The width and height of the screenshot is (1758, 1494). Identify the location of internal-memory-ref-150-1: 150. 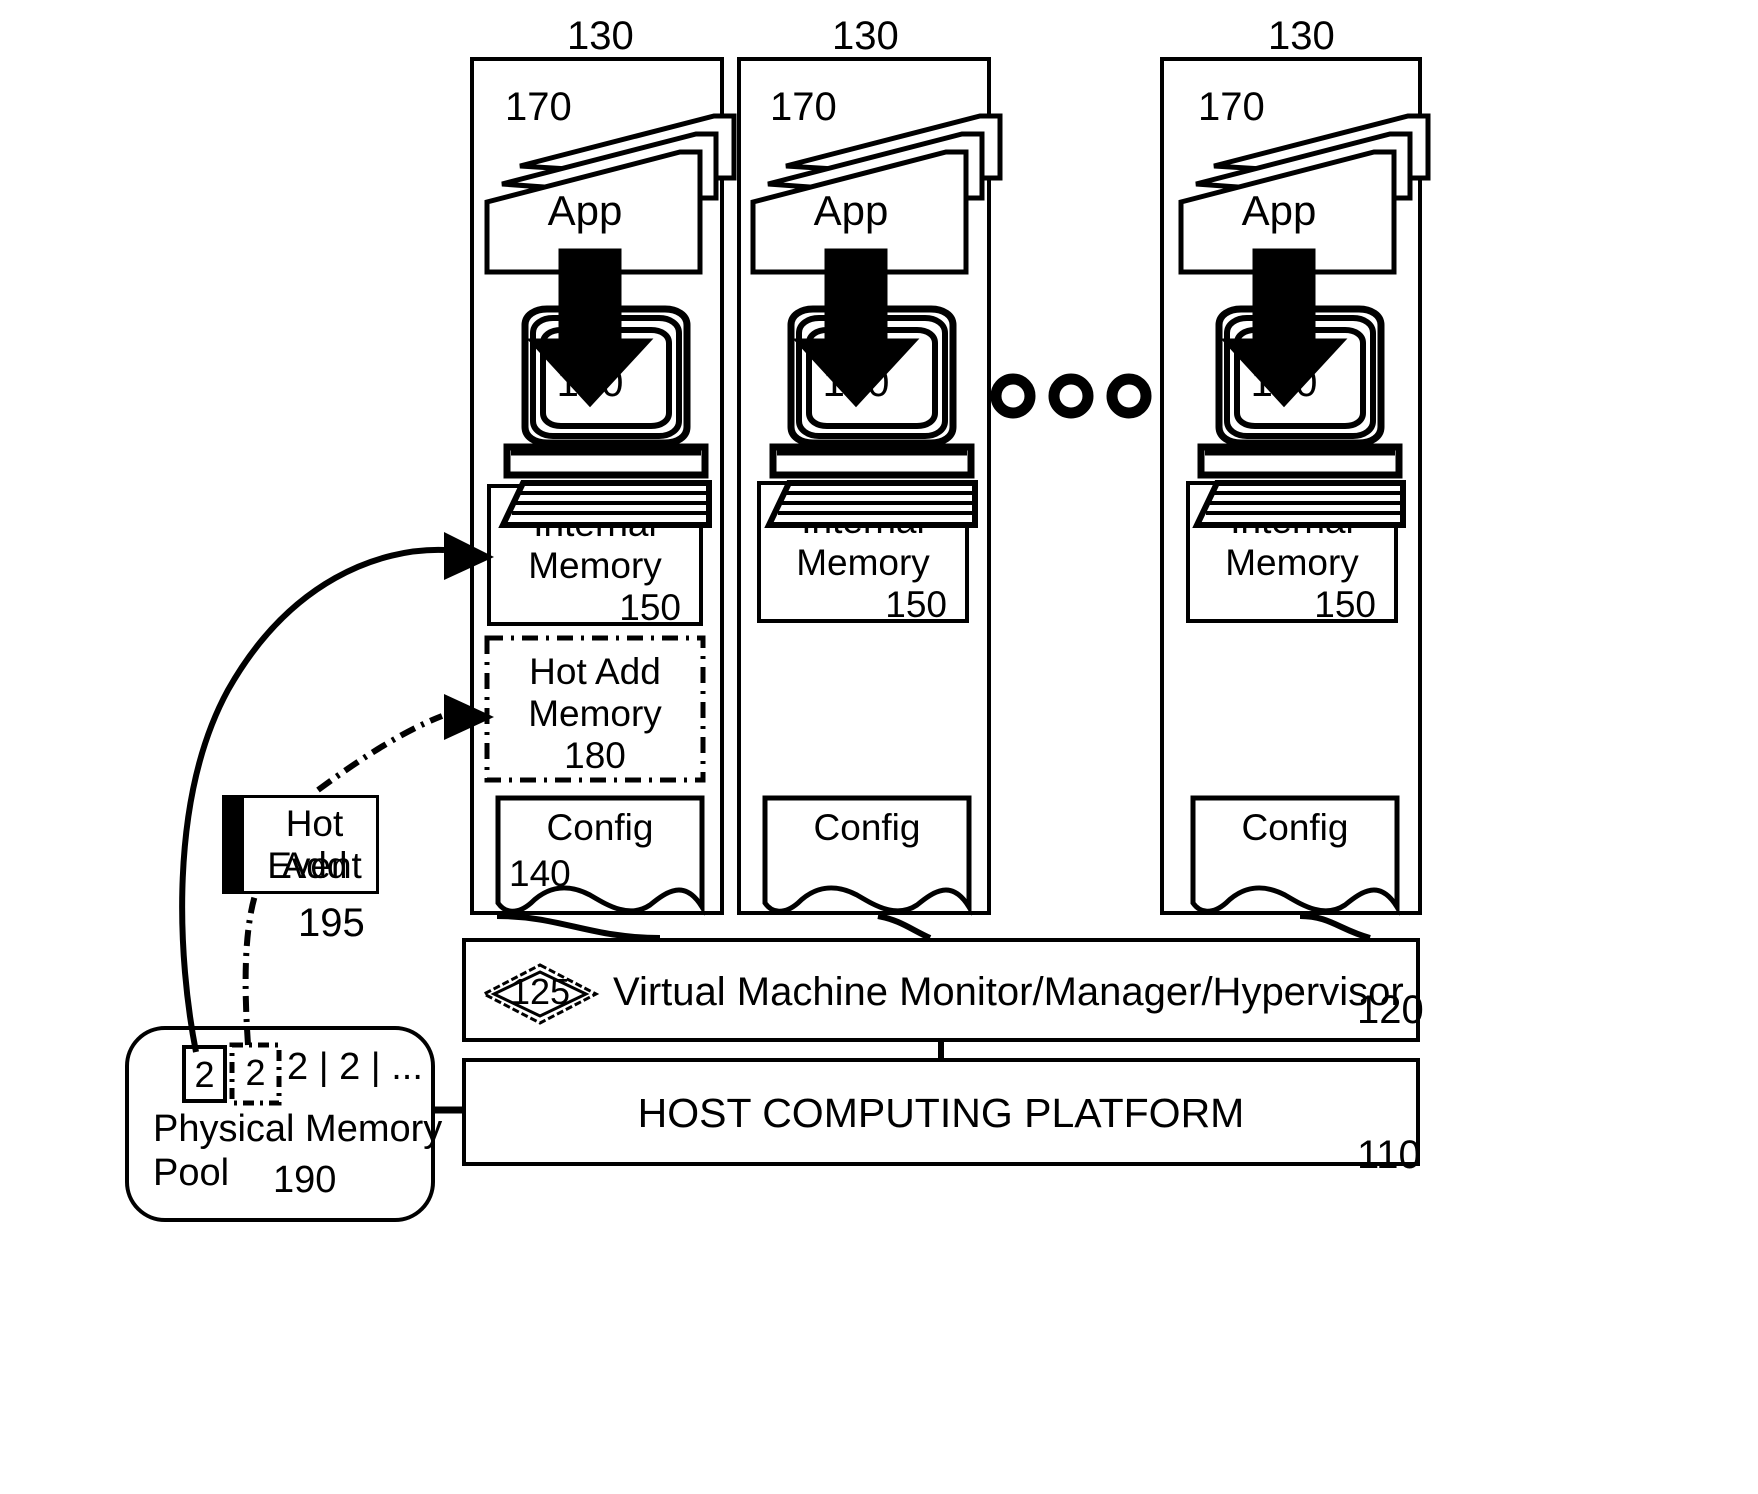
(650, 607).